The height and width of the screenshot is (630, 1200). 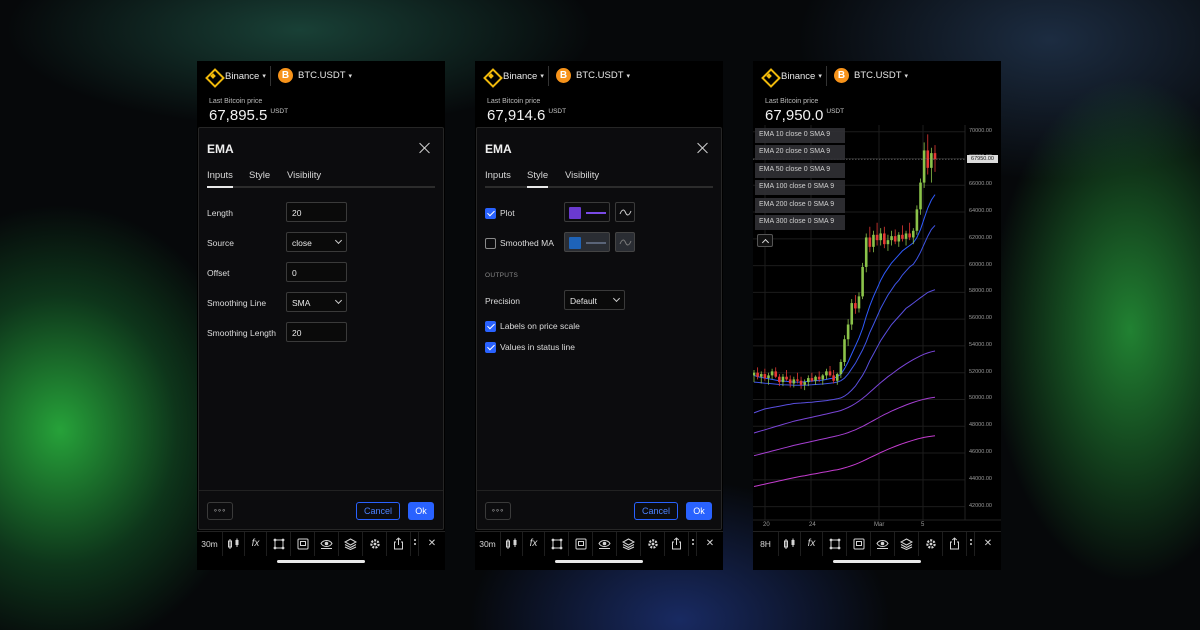 I want to click on collapse-legend-button, so click(x=765, y=240).